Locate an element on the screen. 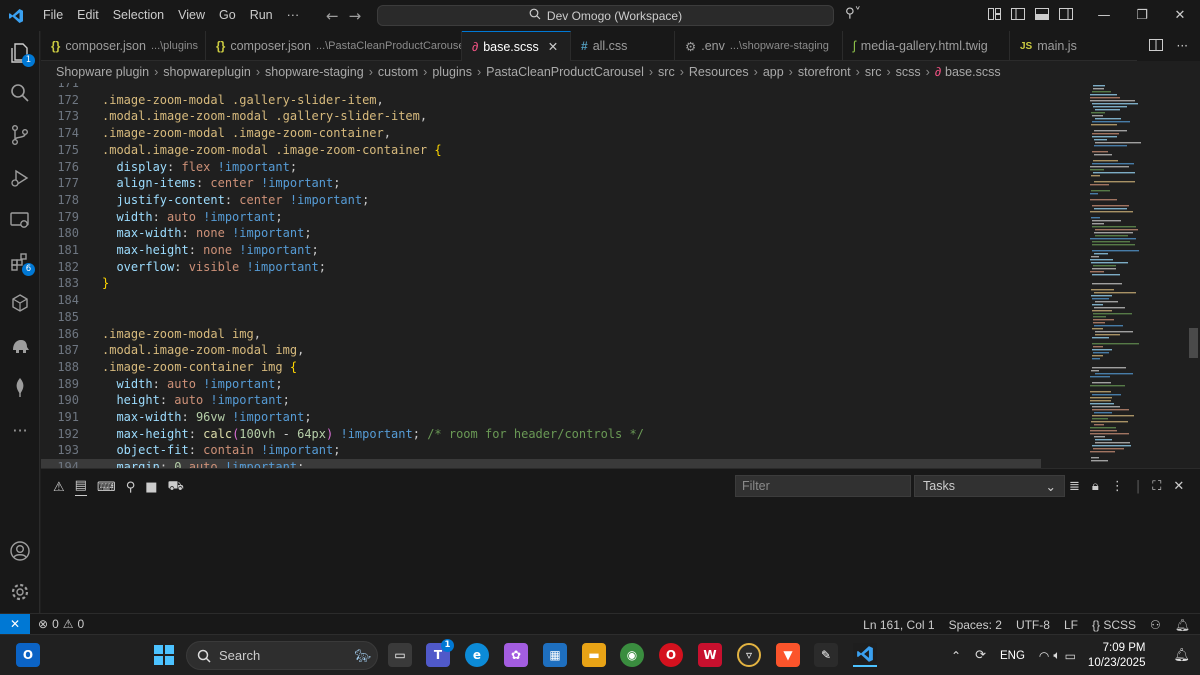 The width and height of the screenshot is (1200, 675). code-line: 177 align-items: center !important; is located at coordinates (541, 183).